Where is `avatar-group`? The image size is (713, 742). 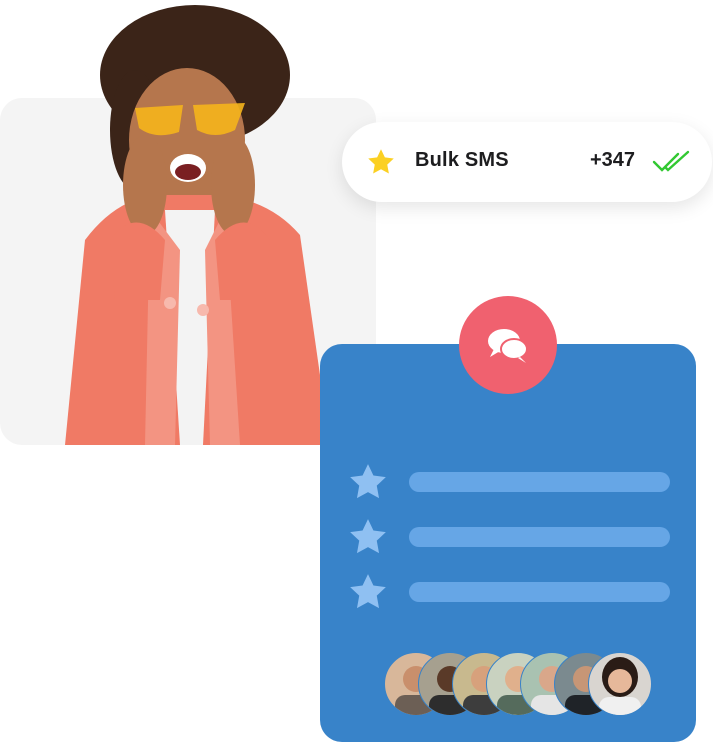
avatar-group is located at coordinates (518, 684).